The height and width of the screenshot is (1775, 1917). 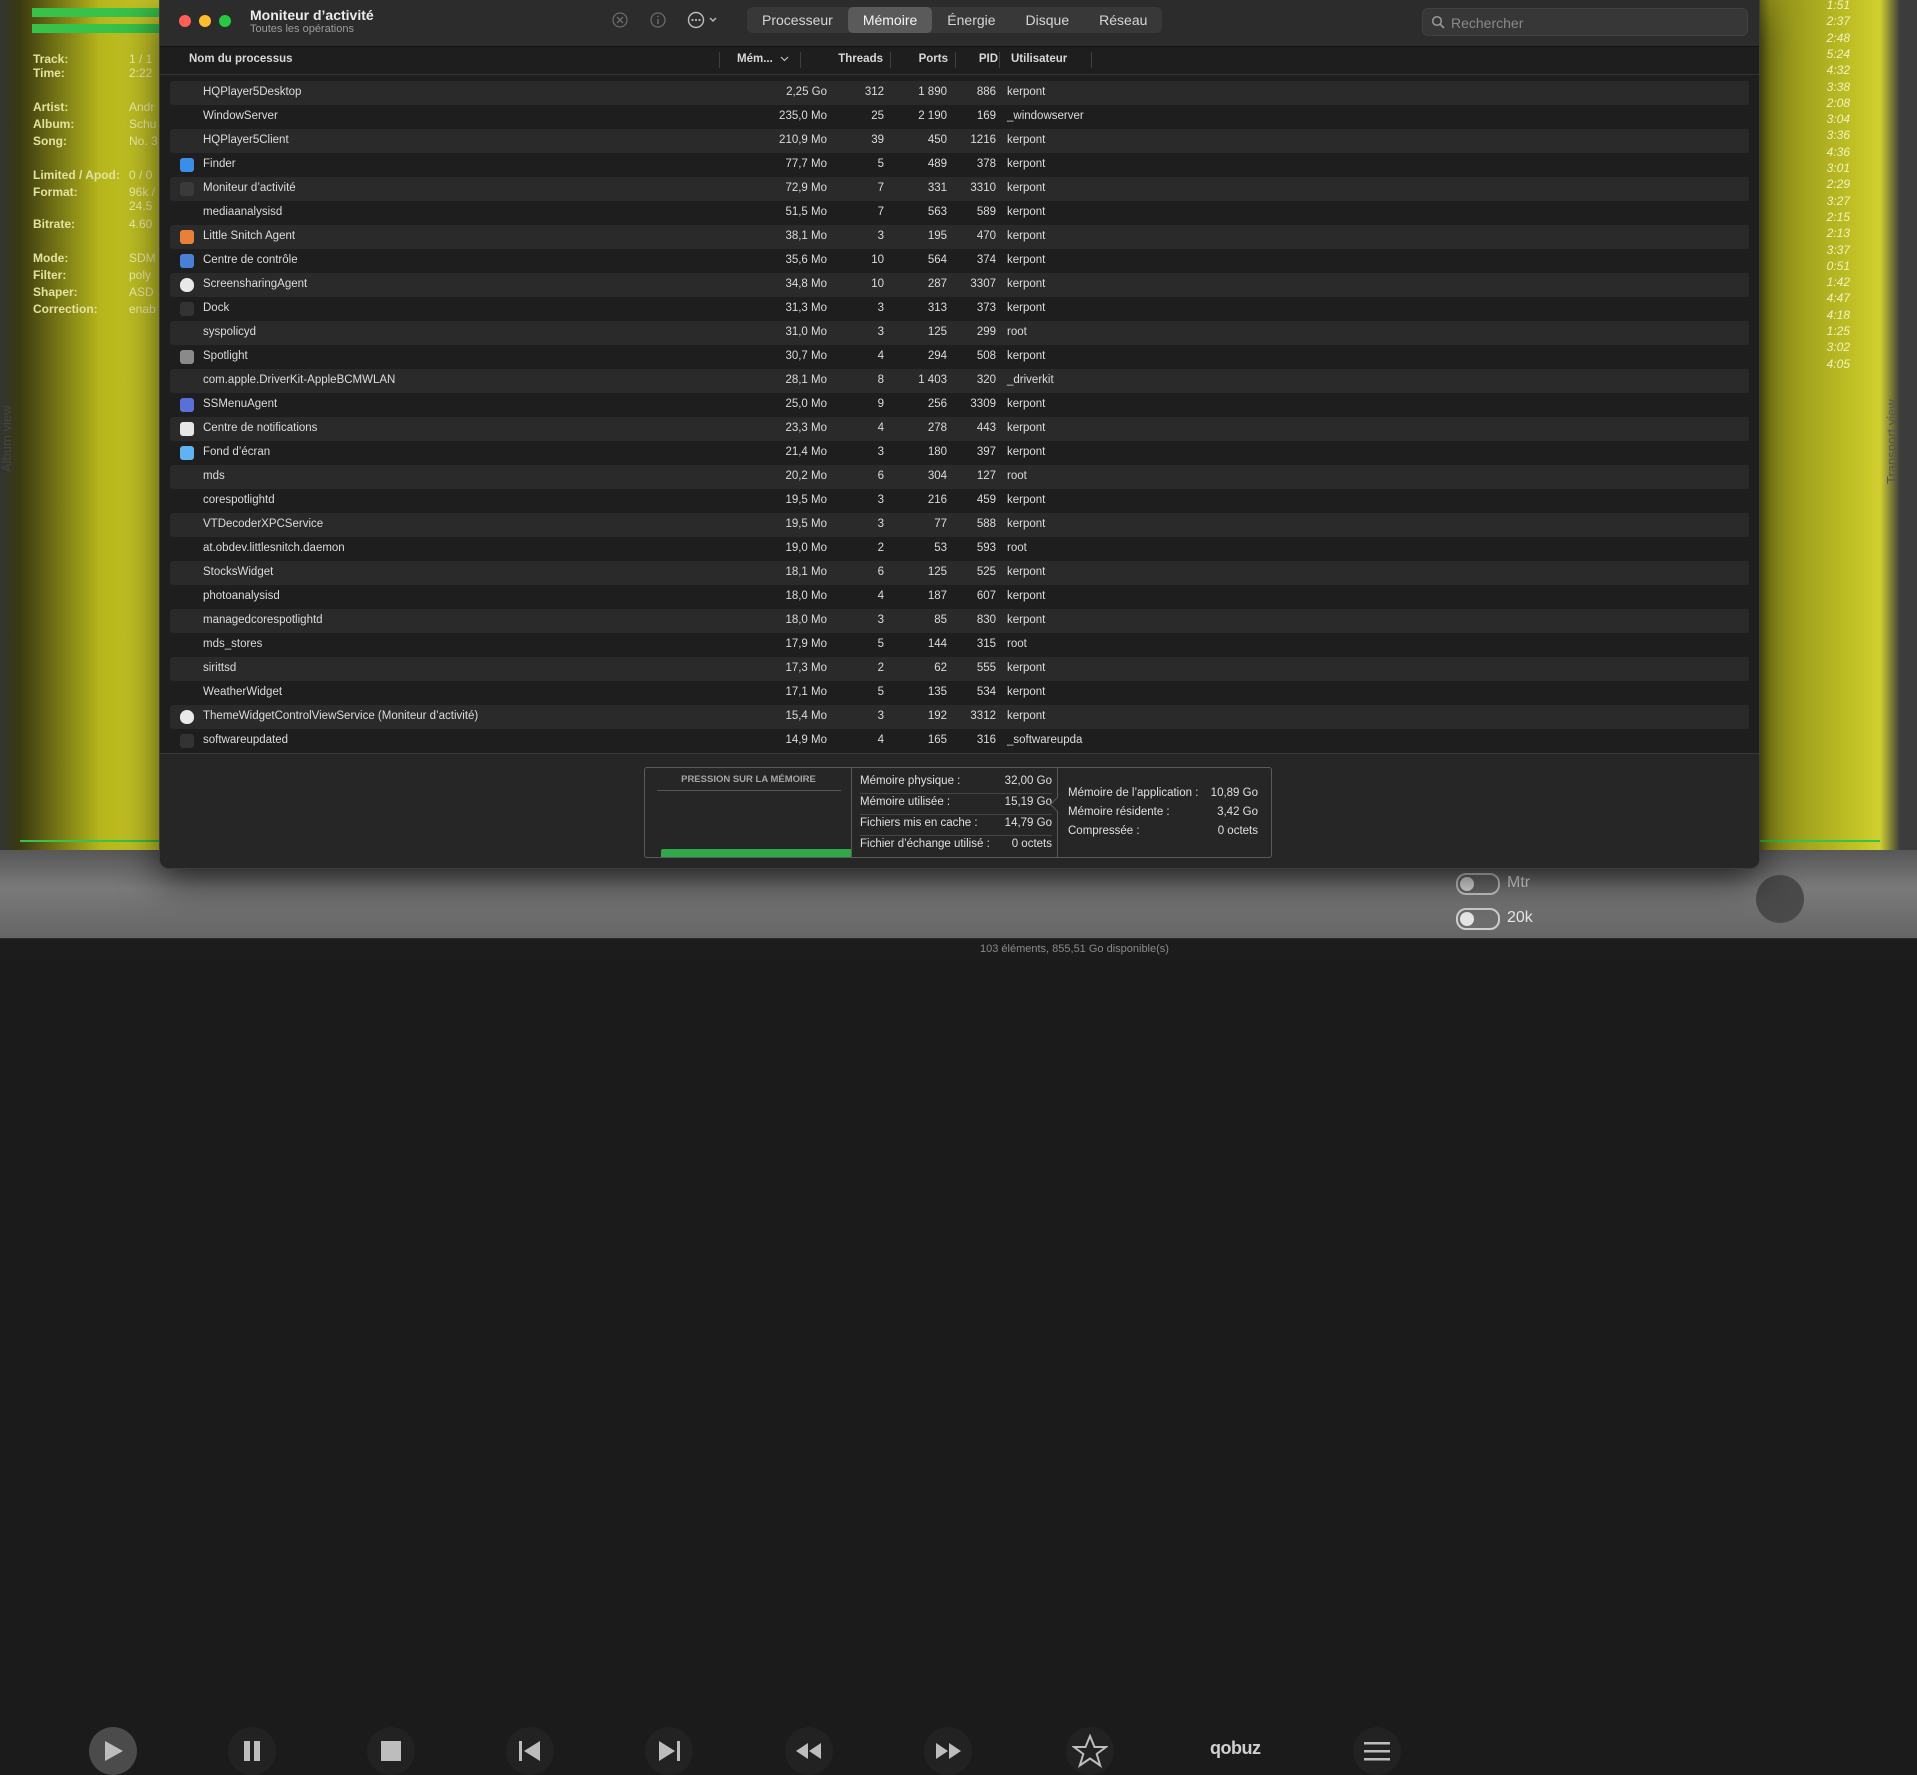 I want to click on playlist-duration: 1:42, so click(x=1825, y=282).